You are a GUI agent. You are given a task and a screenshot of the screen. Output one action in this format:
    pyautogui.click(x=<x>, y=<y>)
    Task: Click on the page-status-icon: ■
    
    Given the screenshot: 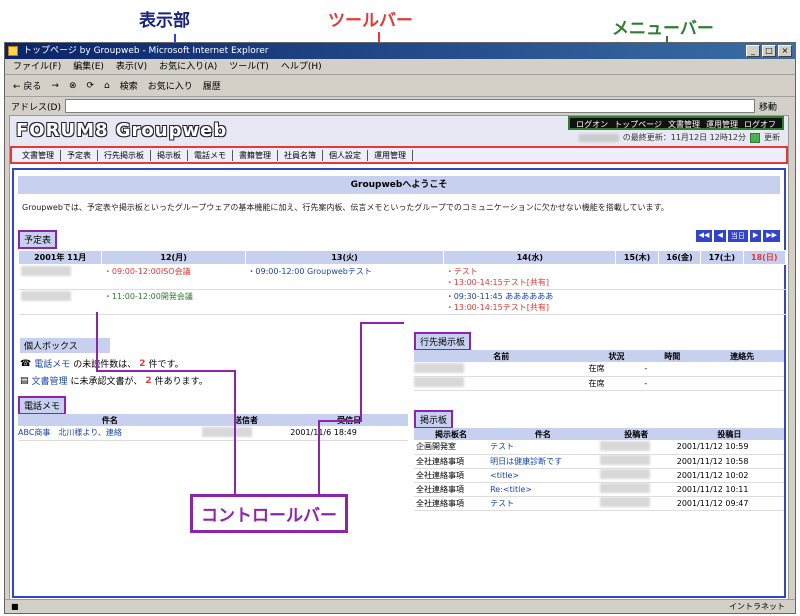 What is the action you would take?
    pyautogui.click(x=15, y=606)
    